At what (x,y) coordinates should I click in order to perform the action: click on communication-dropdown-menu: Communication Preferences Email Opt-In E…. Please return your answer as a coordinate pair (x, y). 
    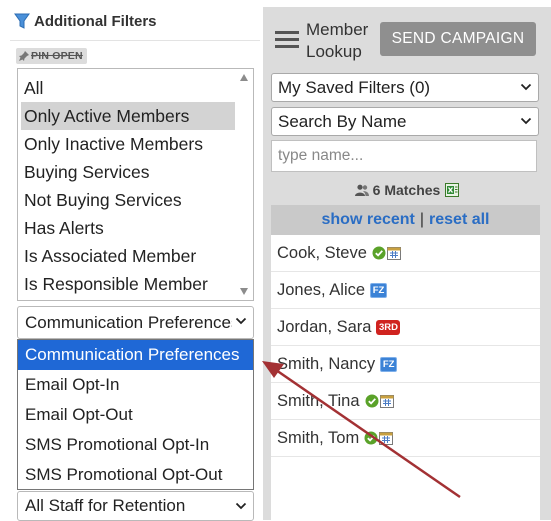
    Looking at the image, I should click on (135, 414).